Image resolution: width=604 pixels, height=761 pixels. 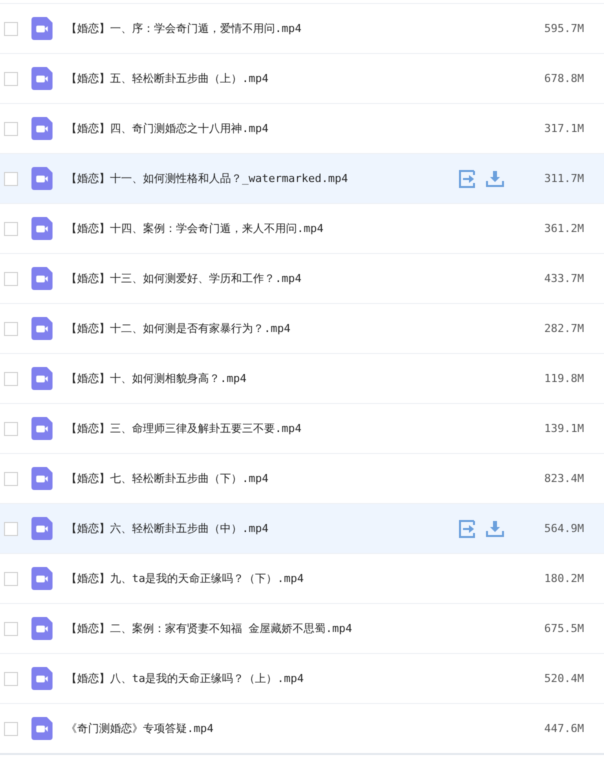 I want to click on file-size: 823.4M, so click(x=564, y=478).